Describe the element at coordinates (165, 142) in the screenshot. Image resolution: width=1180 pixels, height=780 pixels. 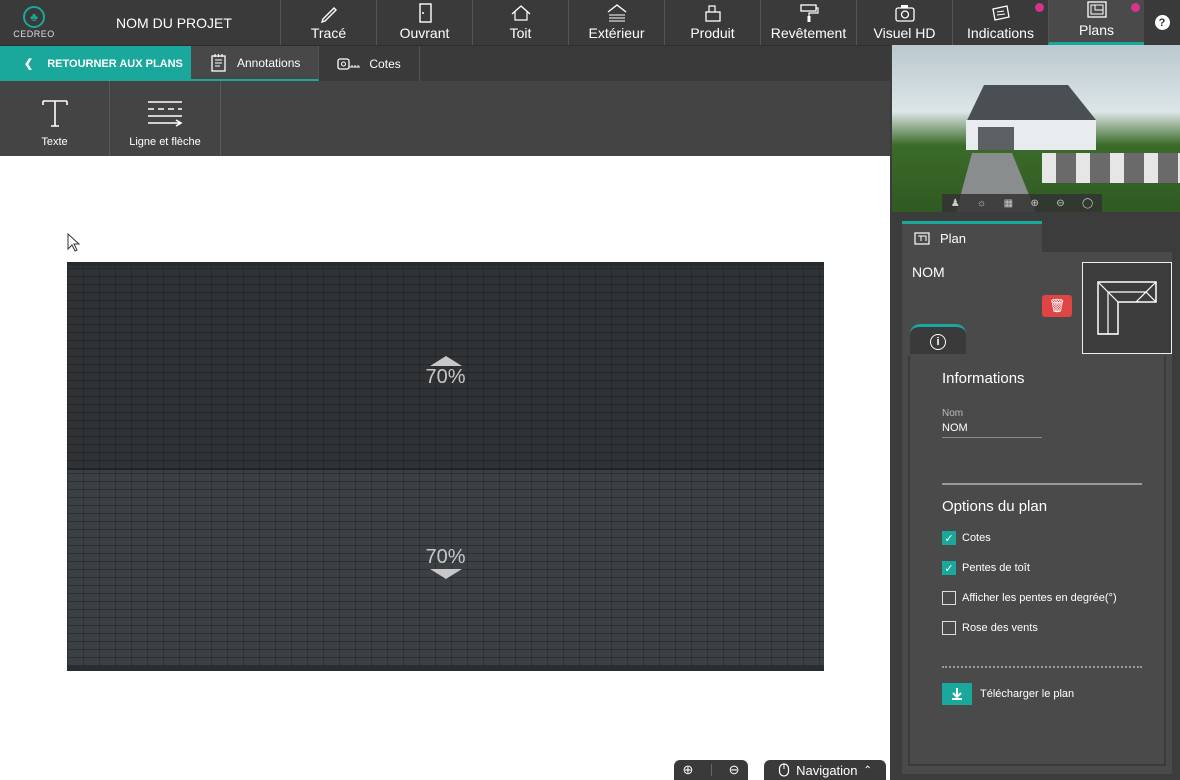
I see `tool-label: Ligne et flèche` at that location.